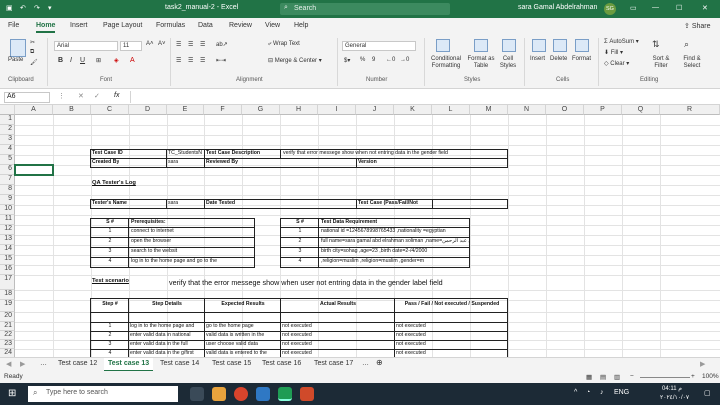  Describe the element at coordinates (241, 394) in the screenshot. I see `chrome-icon` at that location.